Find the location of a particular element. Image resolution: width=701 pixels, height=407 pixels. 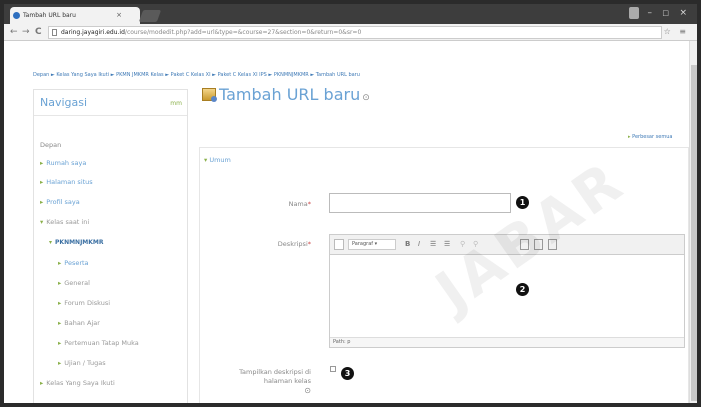

menu-icon: ☆ ≡ is located at coordinates (676, 31).